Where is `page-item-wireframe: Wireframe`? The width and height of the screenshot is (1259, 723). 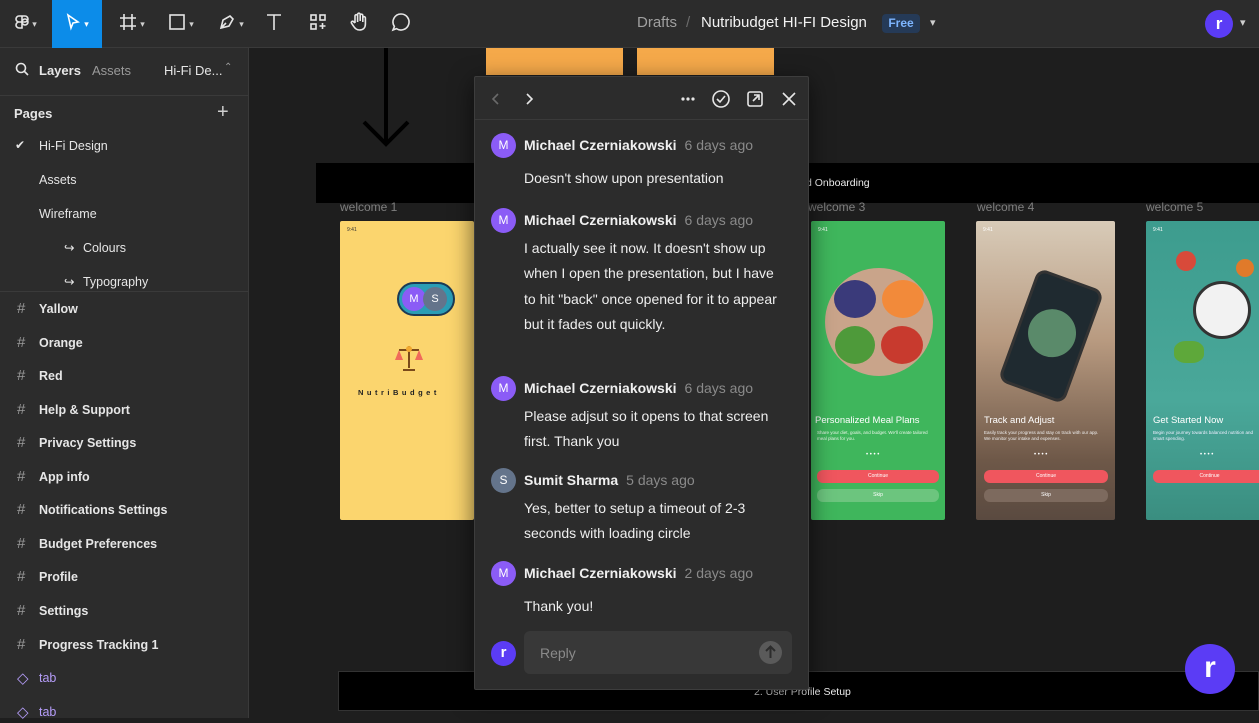
page-item-wireframe: Wireframe is located at coordinates (68, 214).